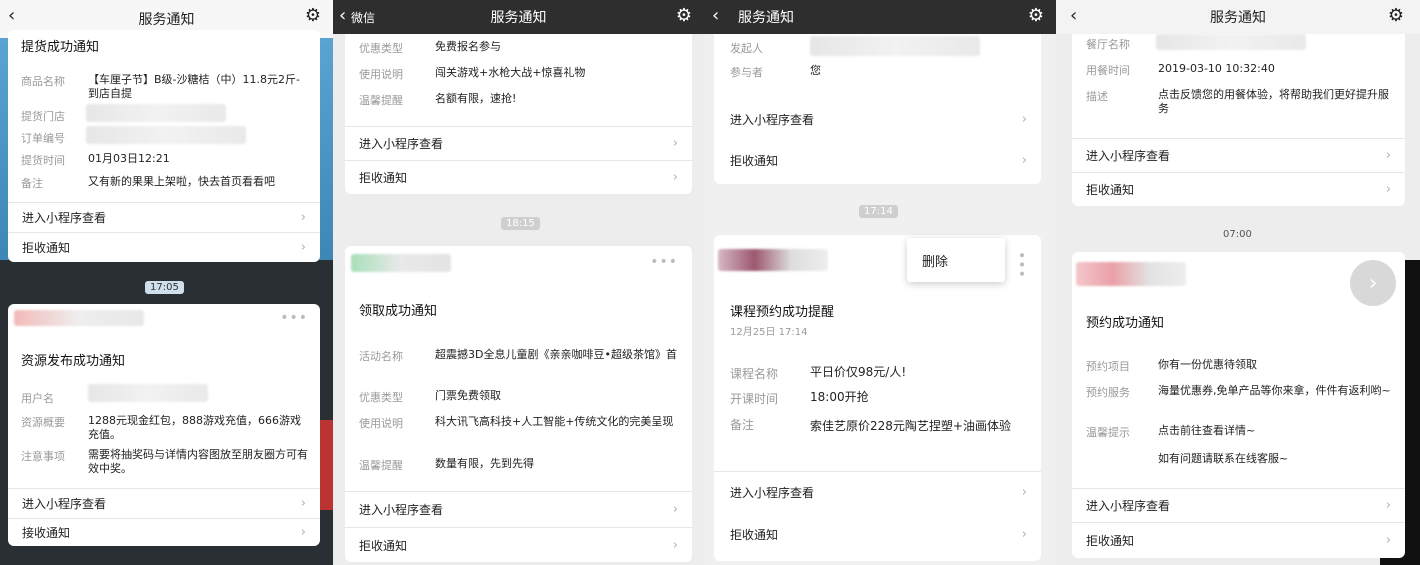 The image size is (1420, 565). I want to click on field-value: 你有一份优惠待领取, so click(1207, 364).